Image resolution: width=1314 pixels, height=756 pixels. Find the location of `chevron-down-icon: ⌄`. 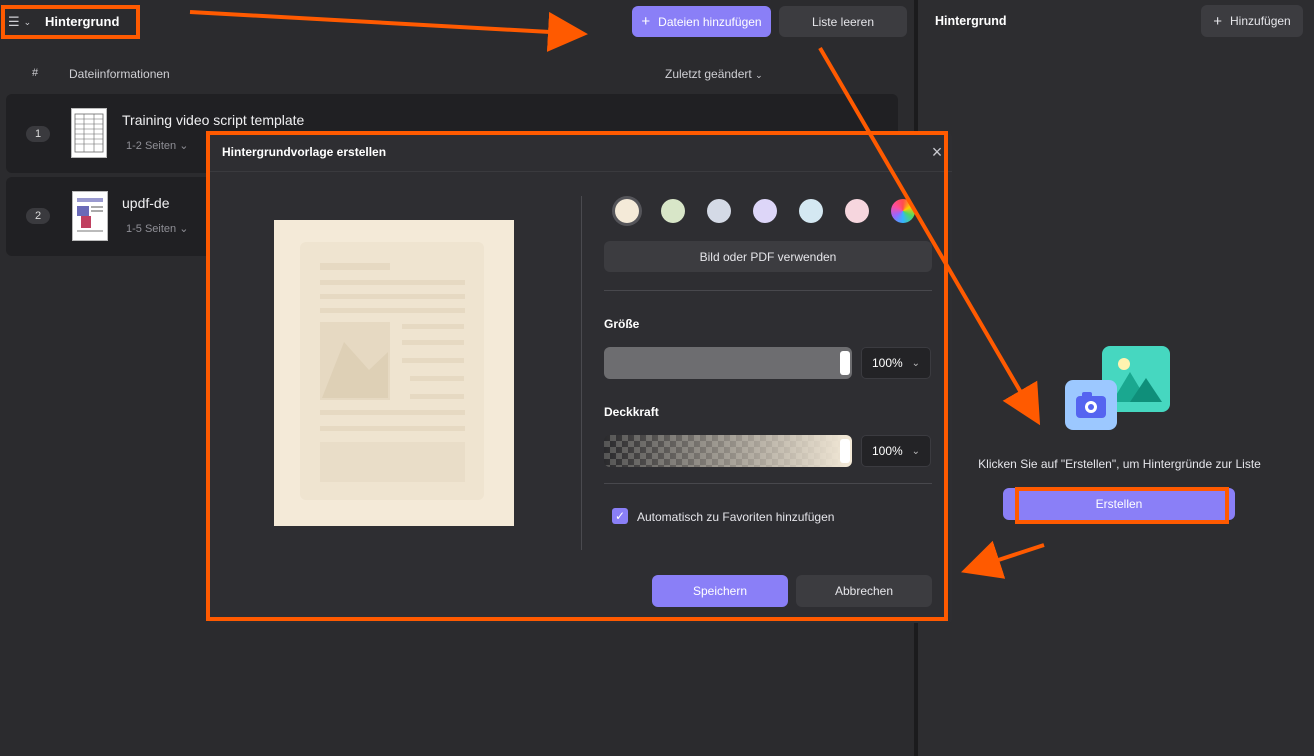

chevron-down-icon: ⌄ is located at coordinates (759, 75).